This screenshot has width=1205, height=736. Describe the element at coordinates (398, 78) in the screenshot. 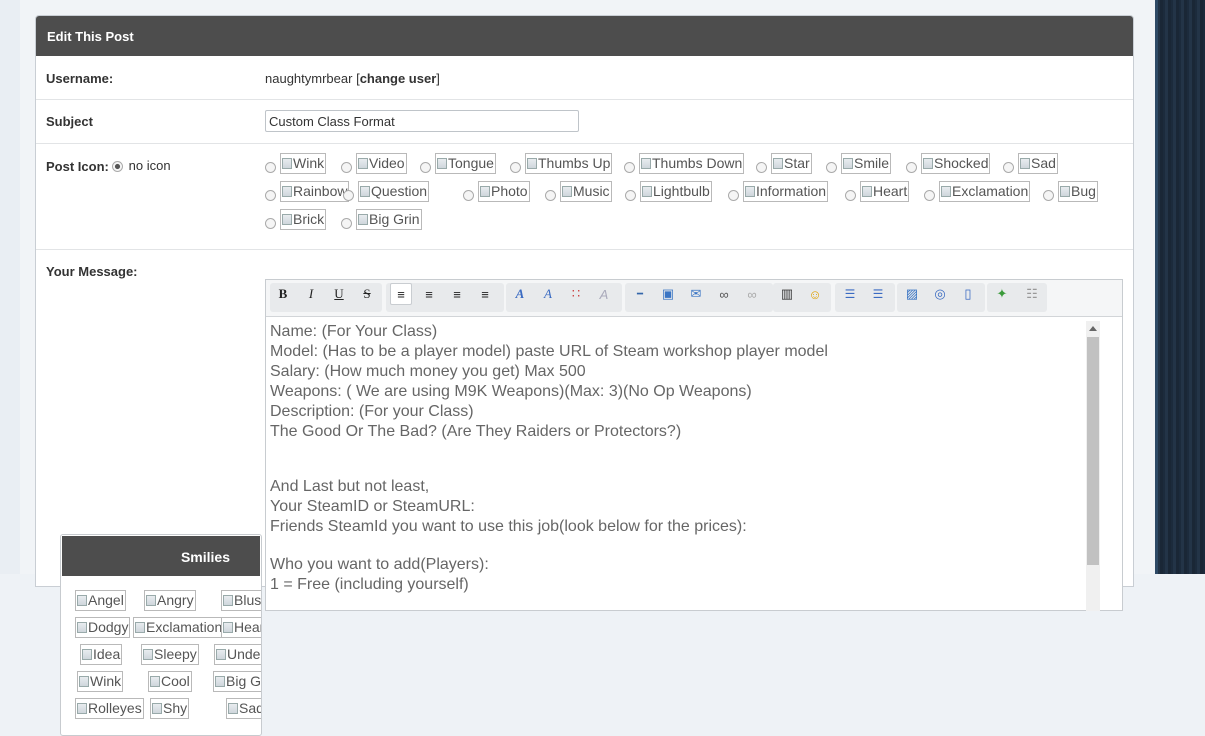

I see `change-user-link: change user` at that location.